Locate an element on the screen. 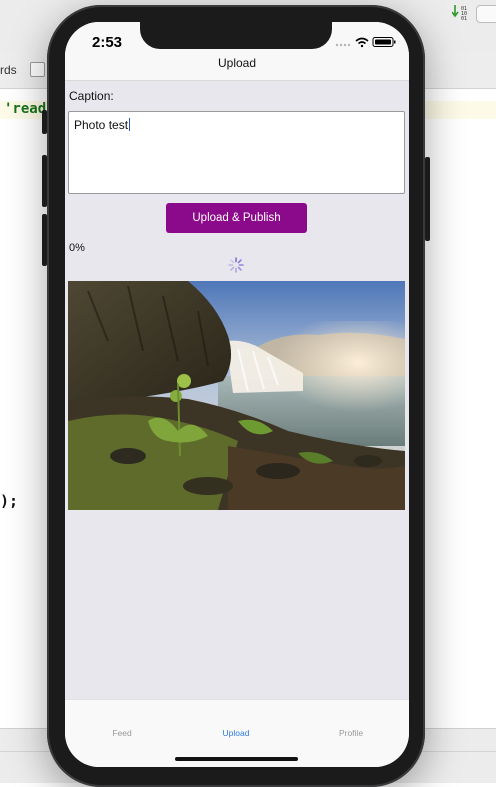  toolbar-button is located at coordinates (486, 14).